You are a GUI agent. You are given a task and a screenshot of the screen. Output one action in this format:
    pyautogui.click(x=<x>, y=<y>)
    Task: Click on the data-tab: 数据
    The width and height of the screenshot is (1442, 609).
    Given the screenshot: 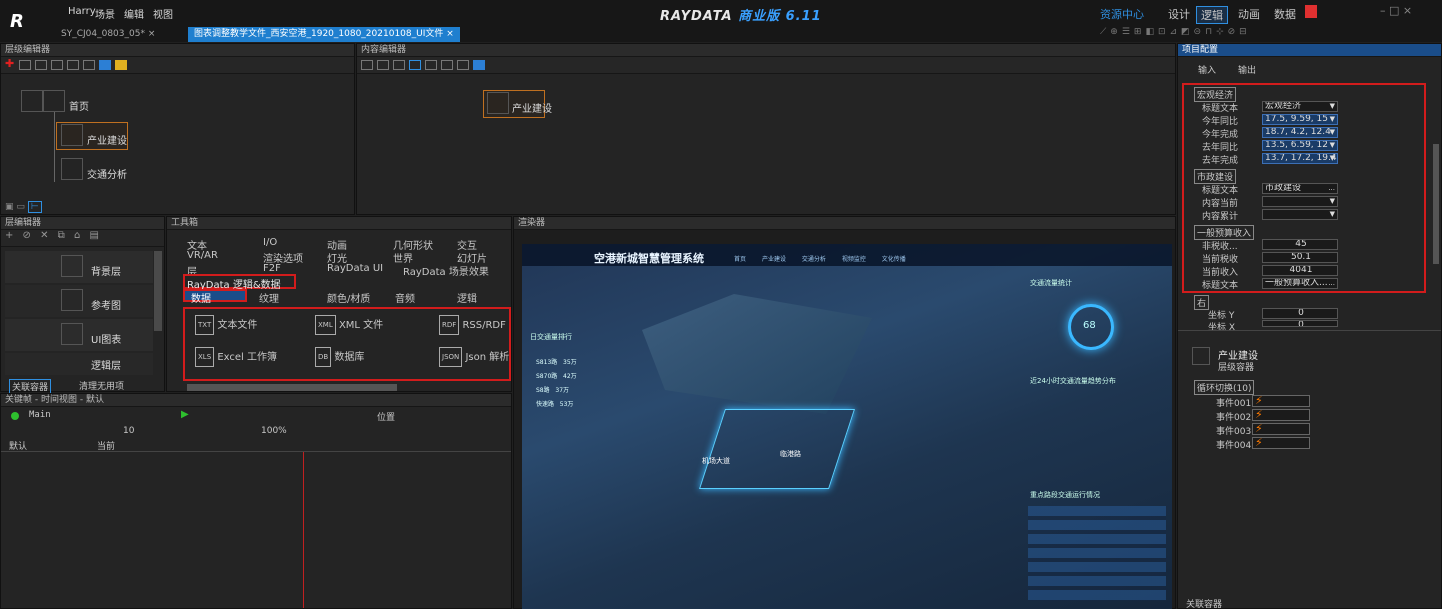 What is the action you would take?
    pyautogui.click(x=1285, y=14)
    